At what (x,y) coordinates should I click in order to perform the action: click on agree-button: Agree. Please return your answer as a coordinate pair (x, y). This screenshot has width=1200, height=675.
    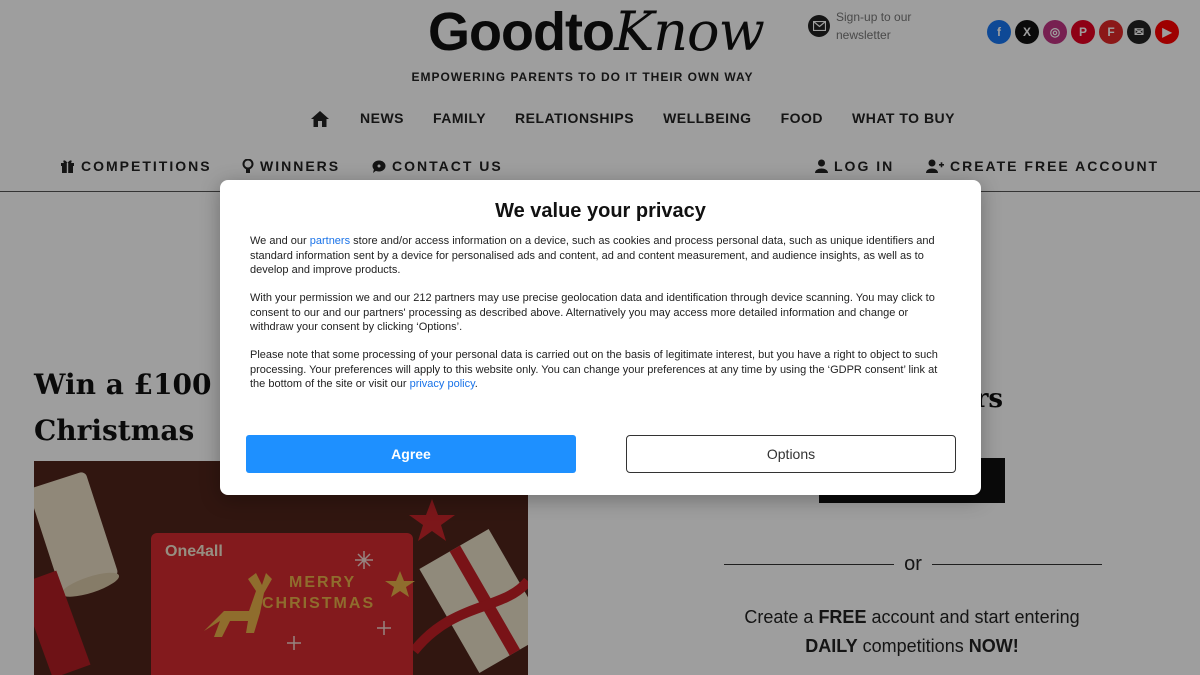
    Looking at the image, I should click on (411, 454).